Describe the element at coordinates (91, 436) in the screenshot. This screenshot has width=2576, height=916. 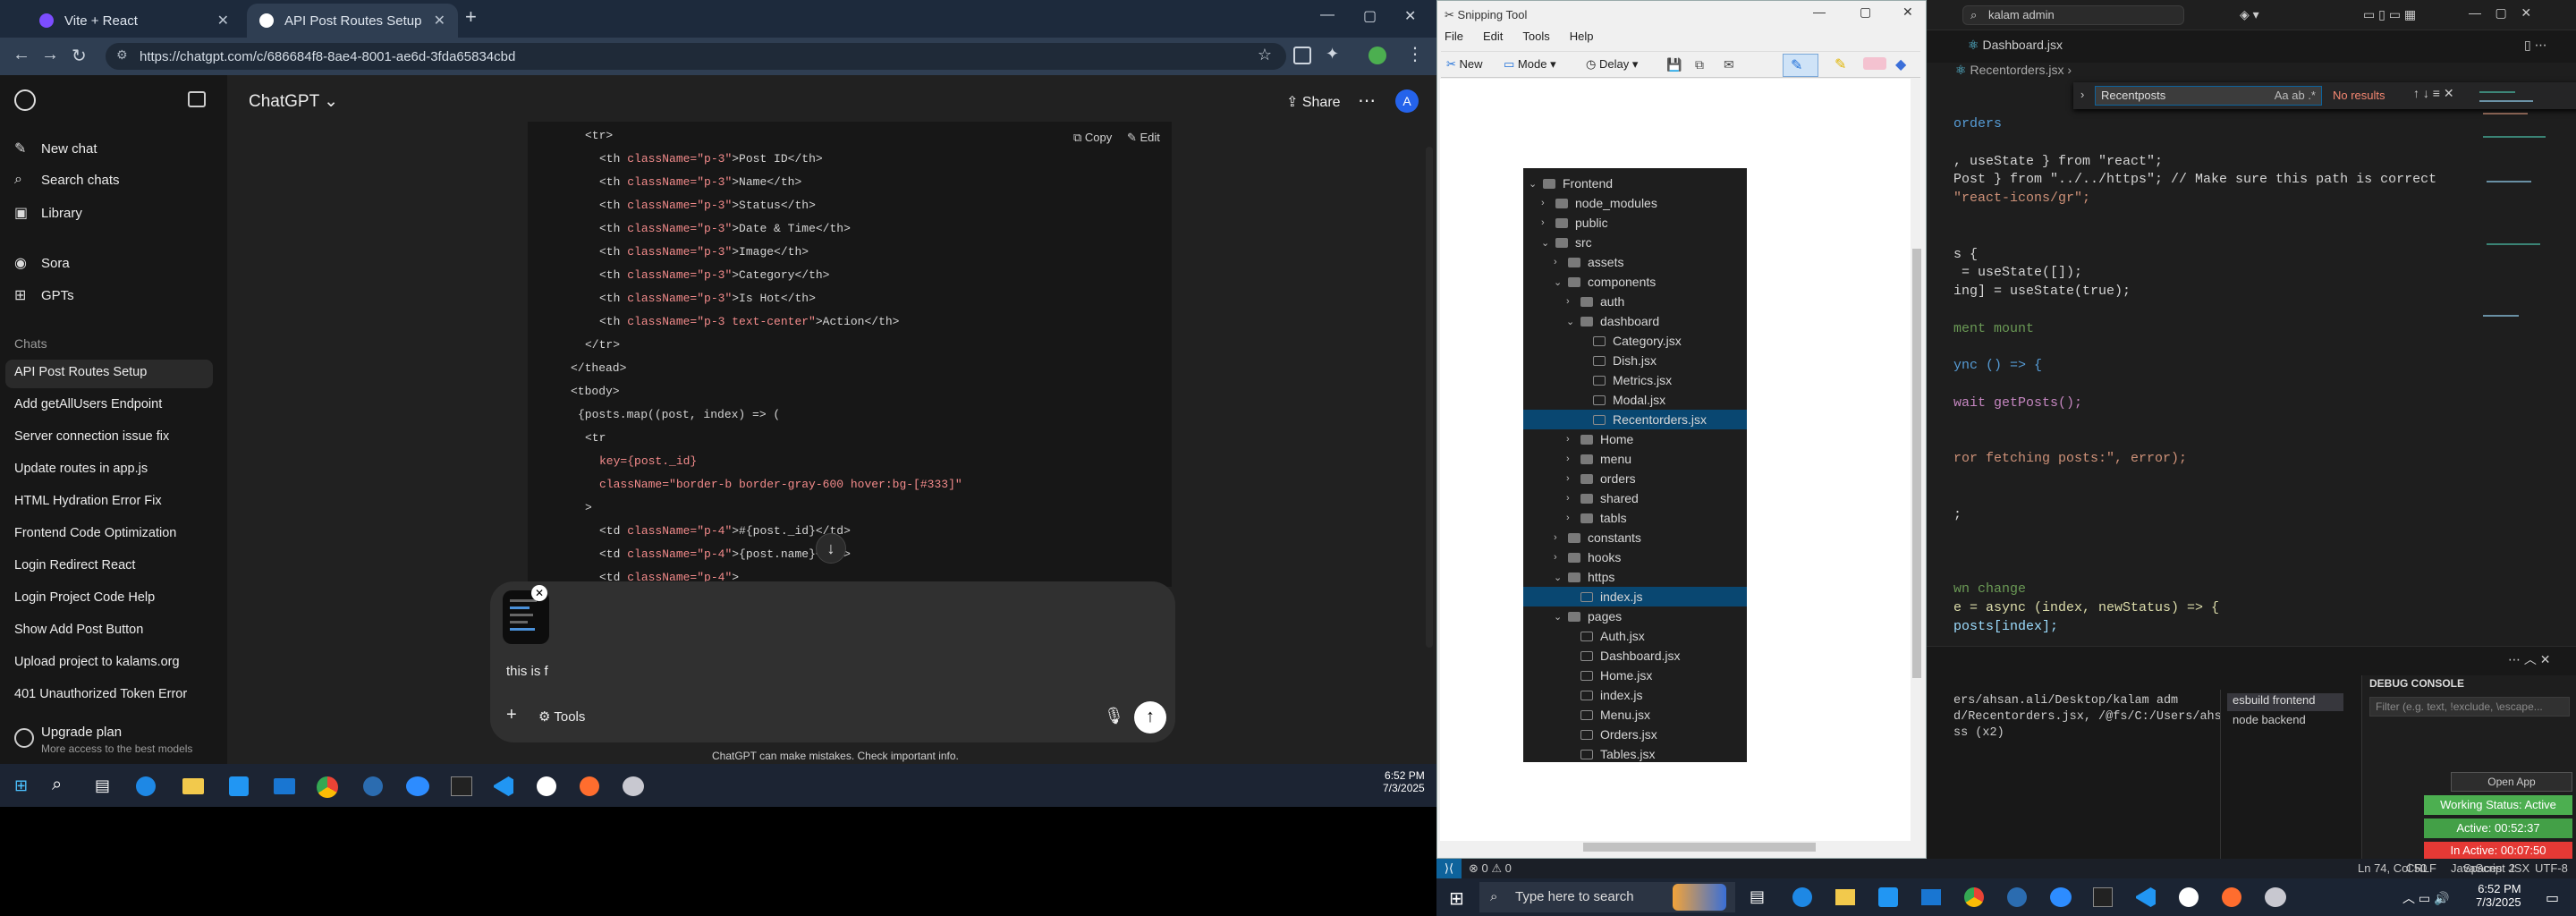
I see `sidebar-chat-item: Server connection issue fix` at that location.